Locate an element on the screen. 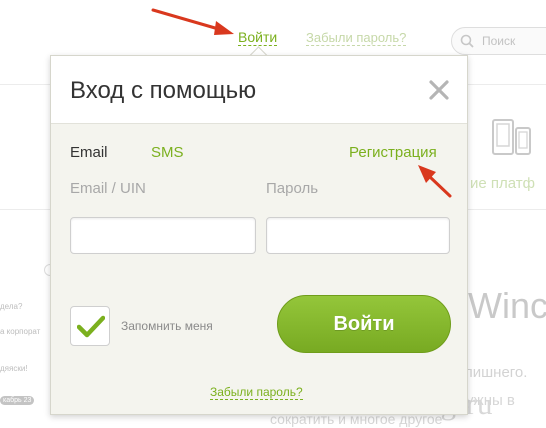  modal-header: Вход с помощью is located at coordinates (259, 90).